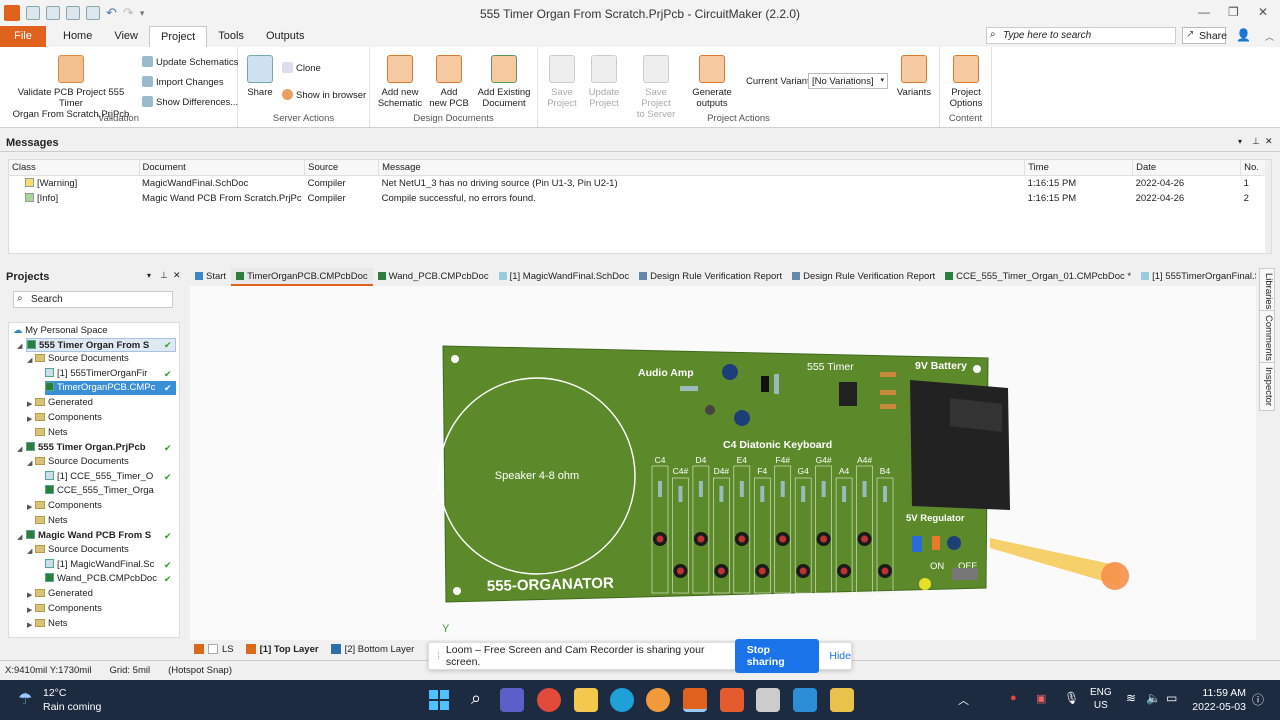 The image size is (1280, 720). I want to click on current-variant-select: [No Variations] ▾, so click(848, 81).